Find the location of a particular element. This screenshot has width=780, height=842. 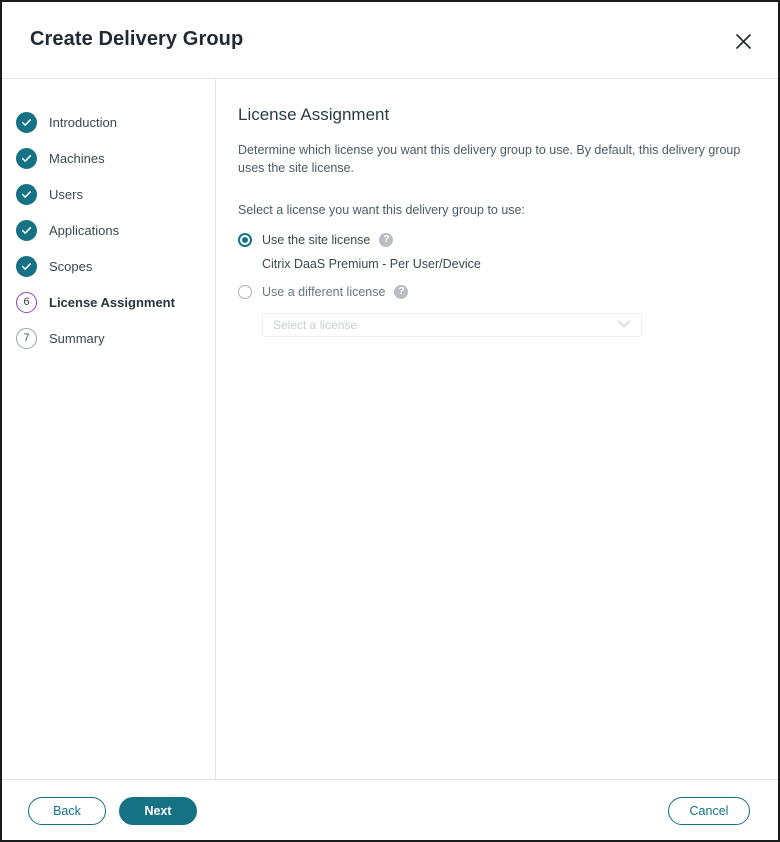

sidebar-step-label: Applications is located at coordinates (84, 230).